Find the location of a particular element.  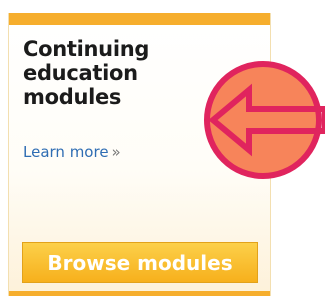

learn-more-label: Learn more is located at coordinates (66, 152).